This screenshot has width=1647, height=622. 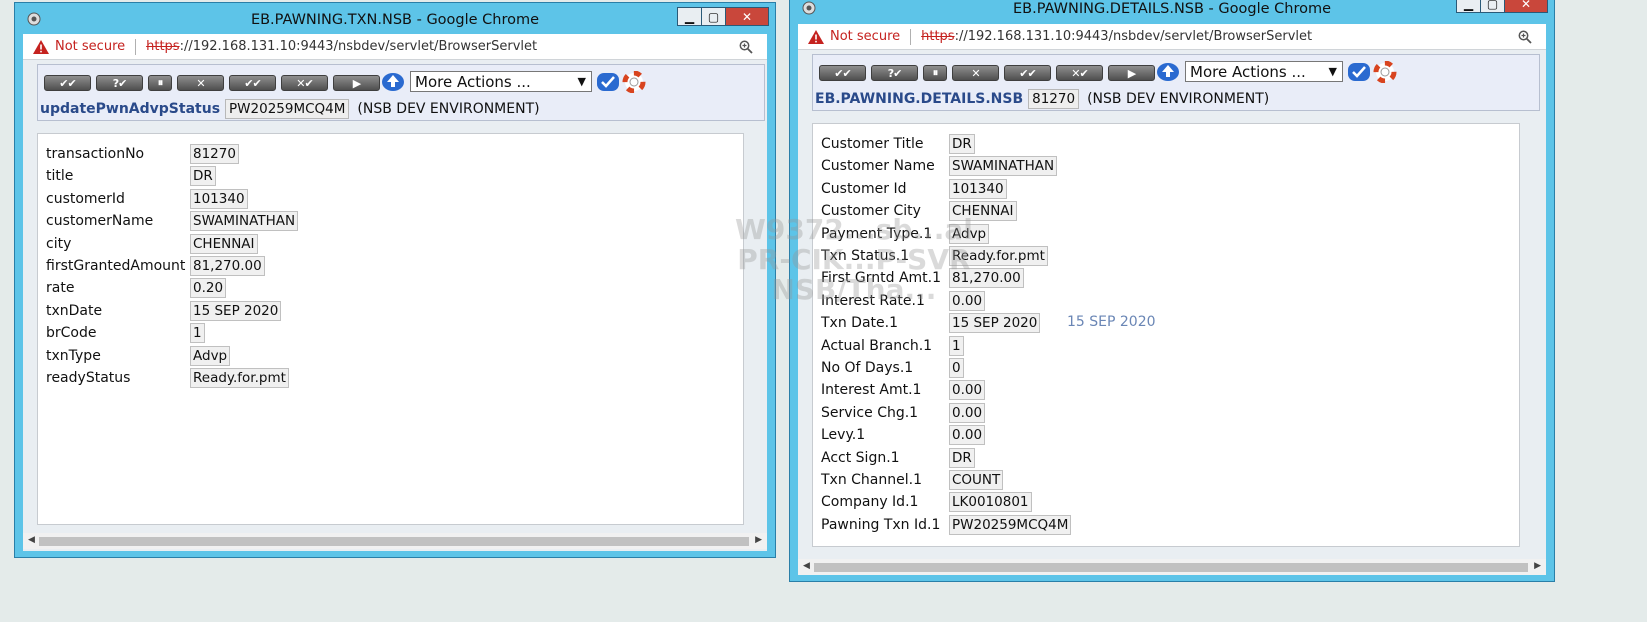 I want to click on field-label: city, so click(x=59, y=243).